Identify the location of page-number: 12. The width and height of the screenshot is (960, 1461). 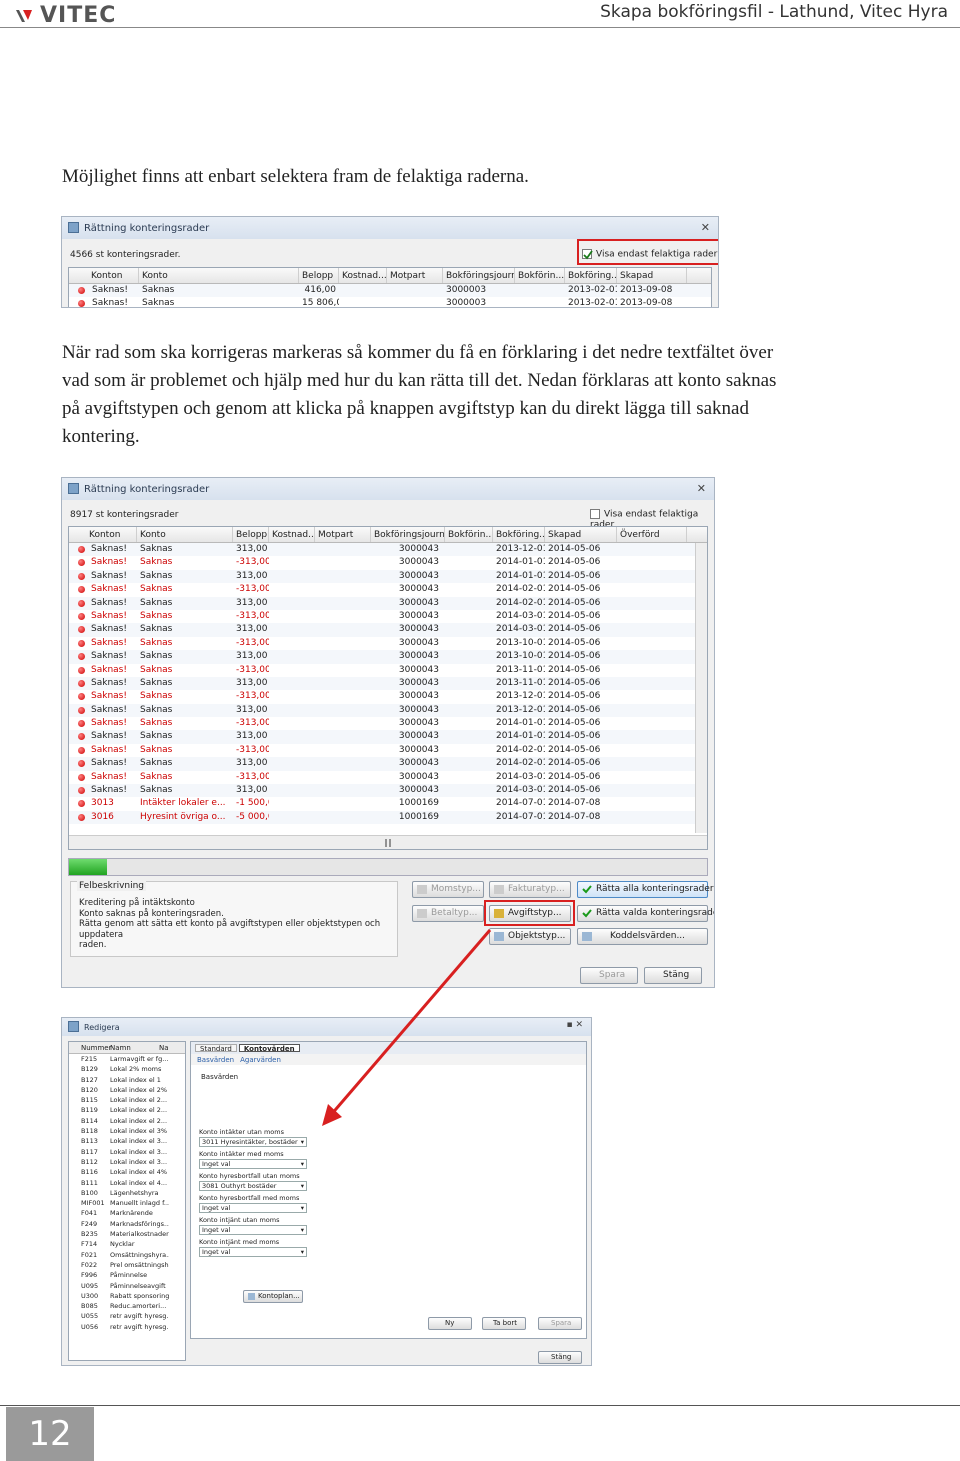
(50, 1434).